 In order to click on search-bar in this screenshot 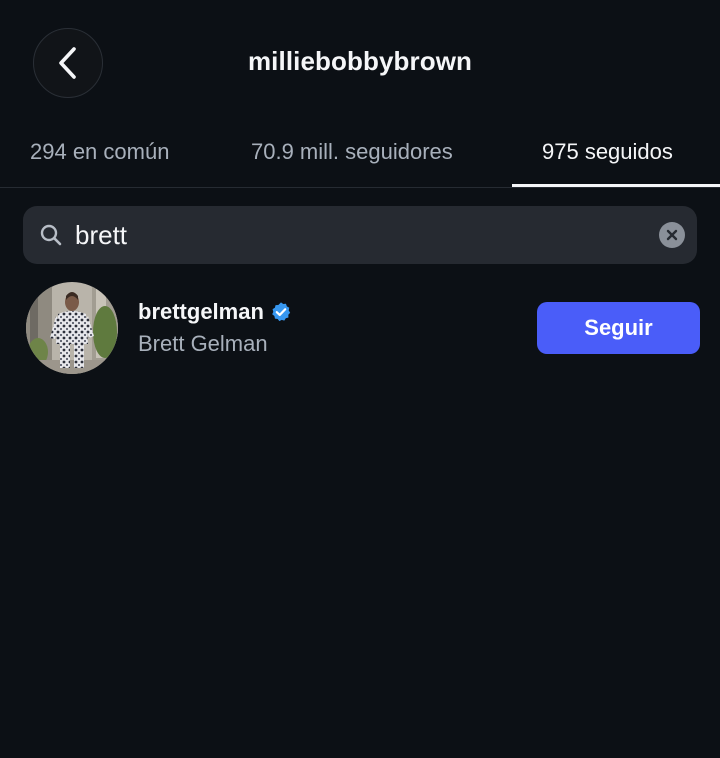, I will do `click(360, 235)`.